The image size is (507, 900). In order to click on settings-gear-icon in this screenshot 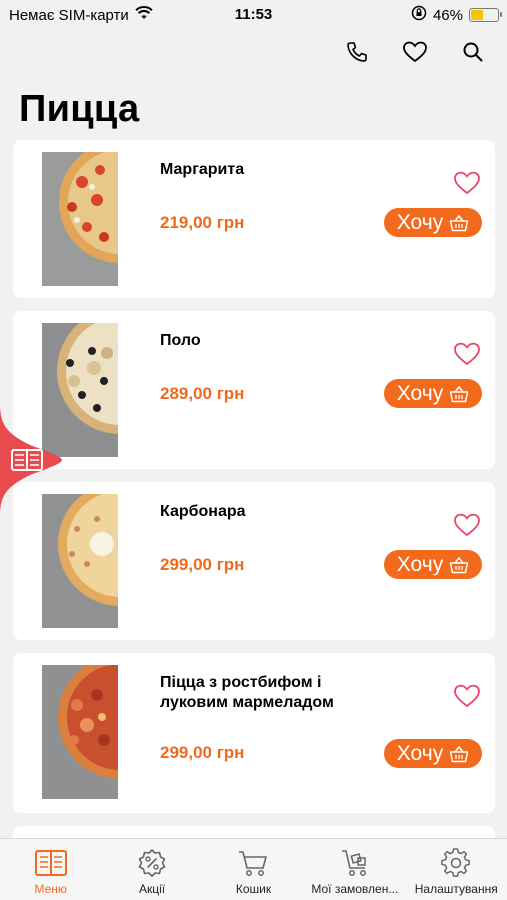, I will do `click(456, 863)`.